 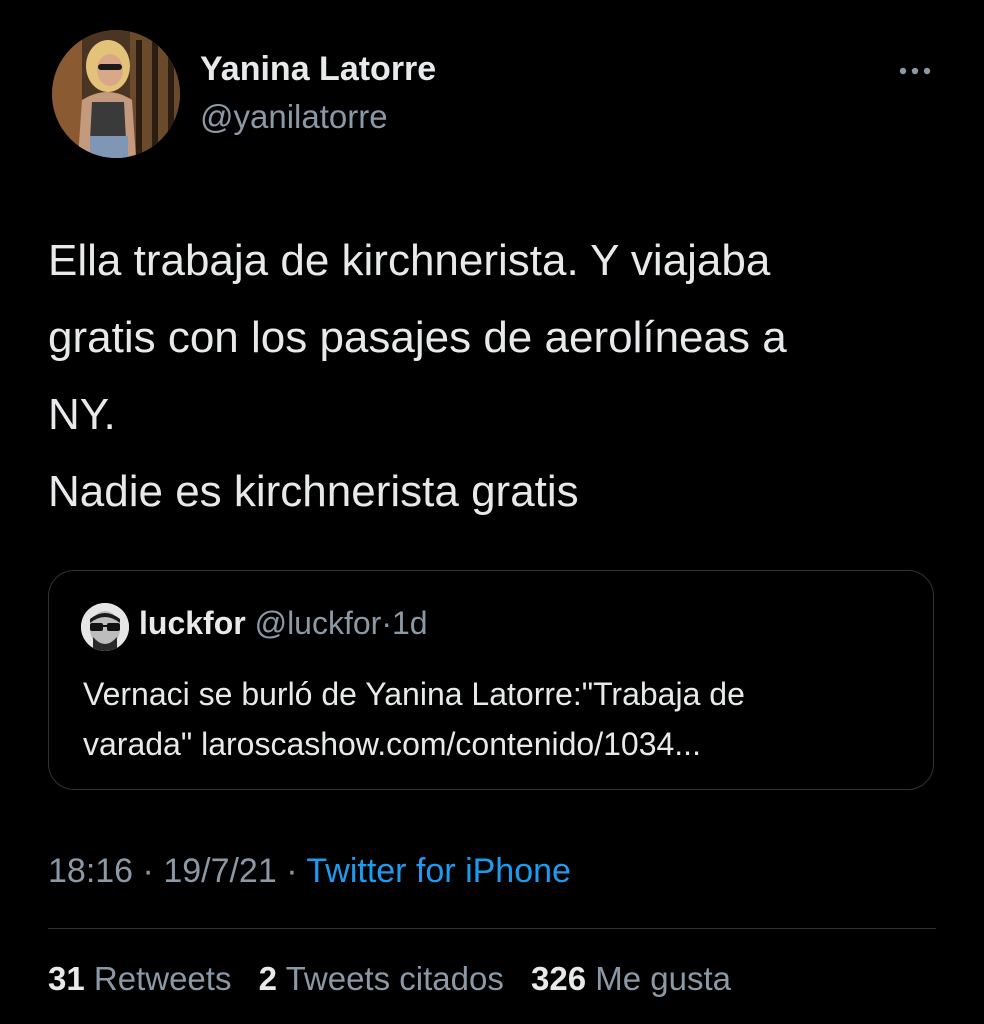 I want to click on author-avatar, so click(x=116, y=94).